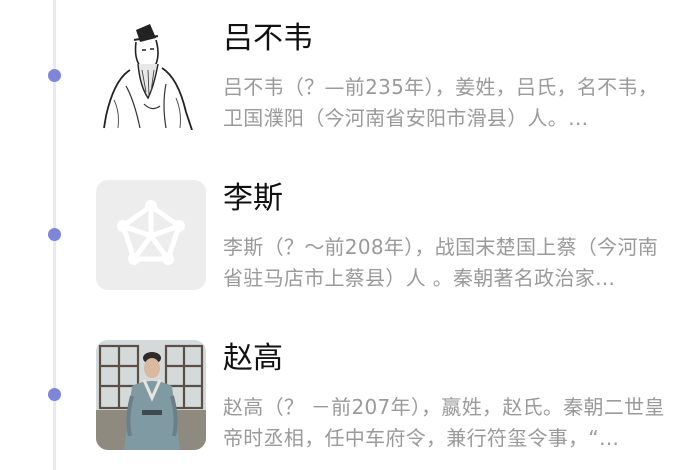 The image size is (700, 470). I want to click on portrait-image, so click(151, 75).